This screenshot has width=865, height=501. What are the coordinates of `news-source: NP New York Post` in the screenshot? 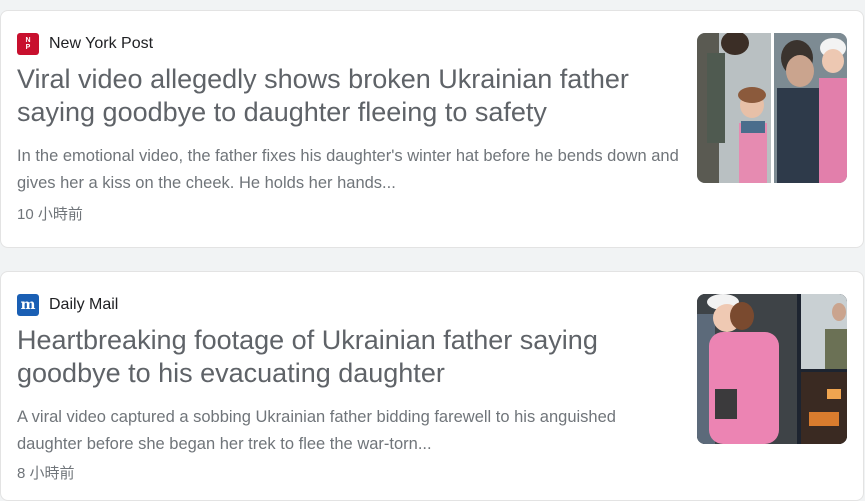 It's located at (85, 44).